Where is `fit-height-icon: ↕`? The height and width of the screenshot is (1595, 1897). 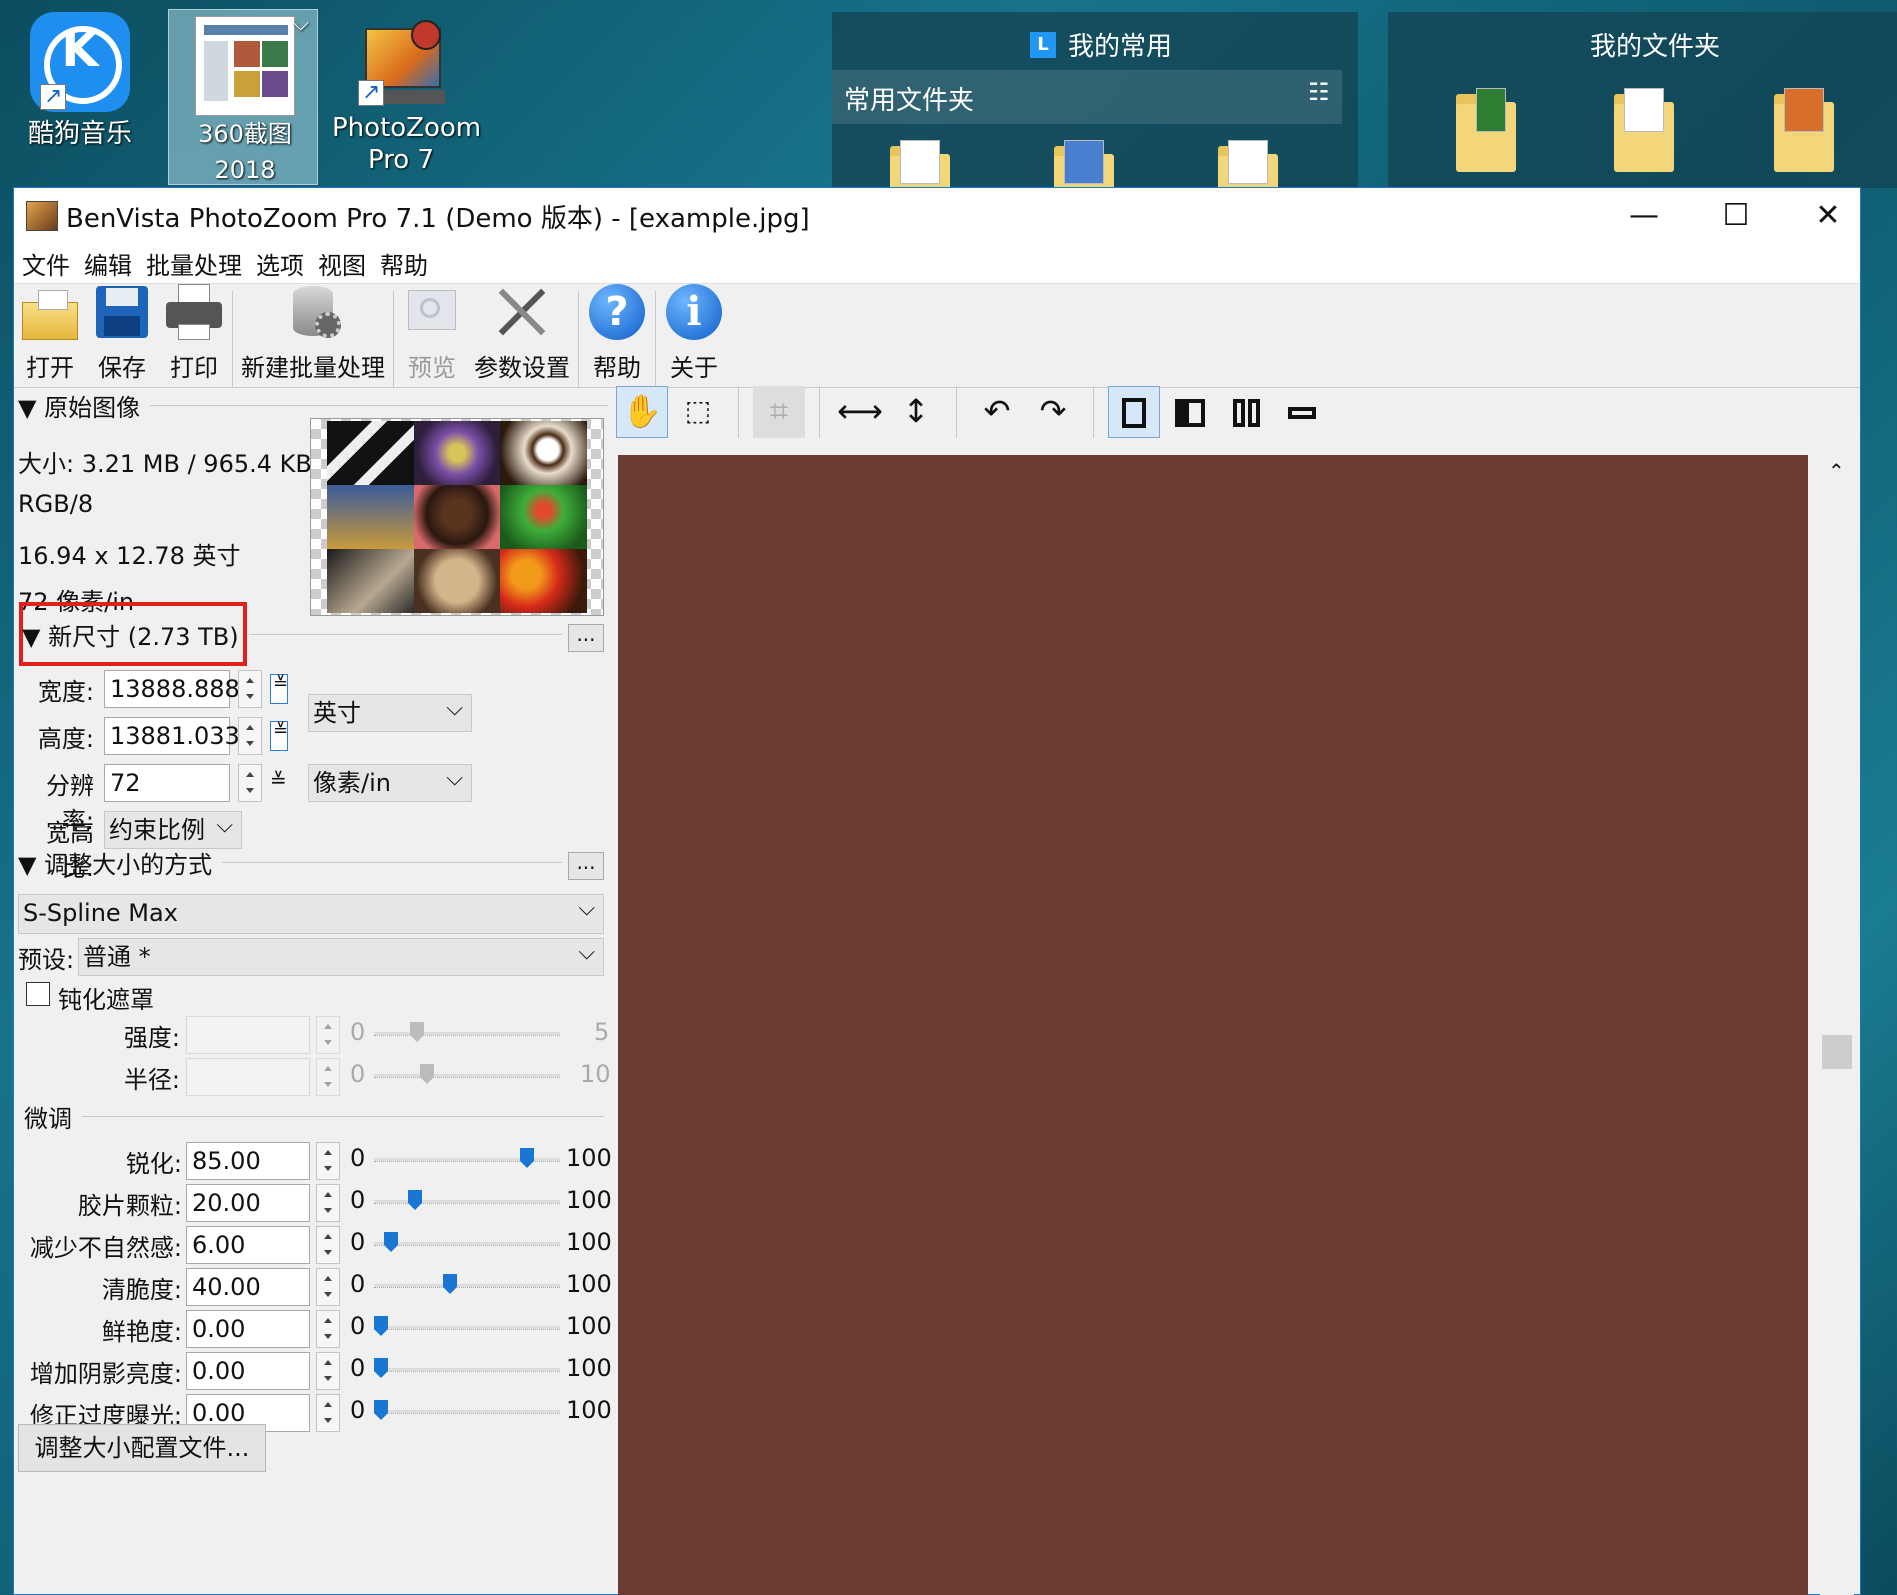
fit-height-icon: ↕ is located at coordinates (916, 412).